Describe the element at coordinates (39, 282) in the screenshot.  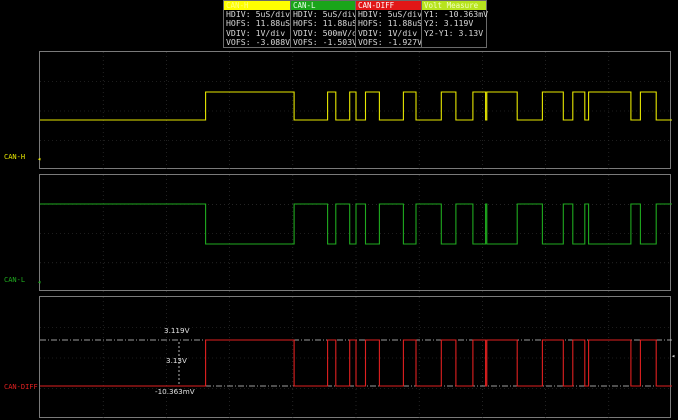
I see `can-l-ground-marker: ◂` at that location.